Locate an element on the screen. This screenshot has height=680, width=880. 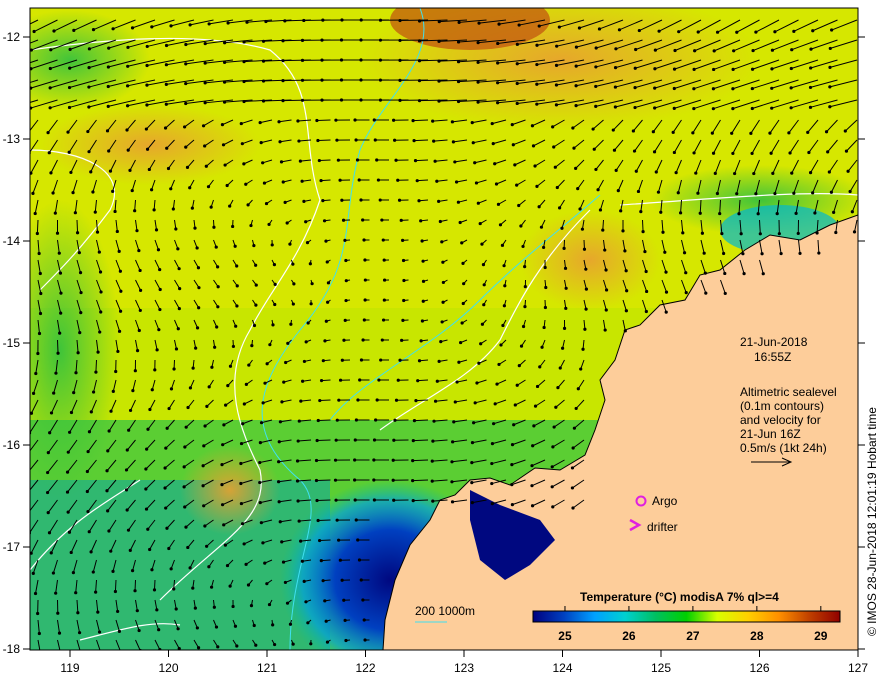
drifter-label: drifter is located at coordinates (662, 527).